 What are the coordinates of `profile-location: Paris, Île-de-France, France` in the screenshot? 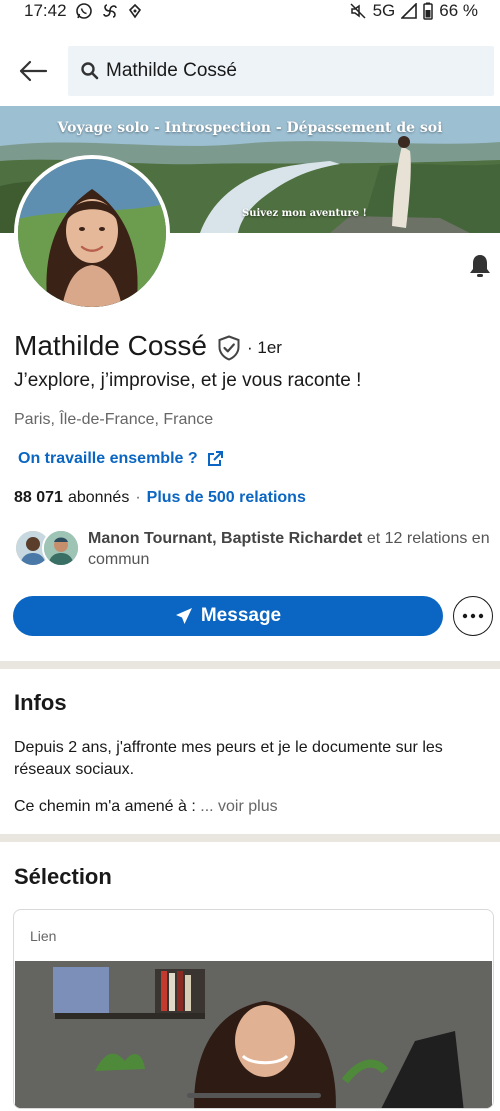 It's located at (114, 419).